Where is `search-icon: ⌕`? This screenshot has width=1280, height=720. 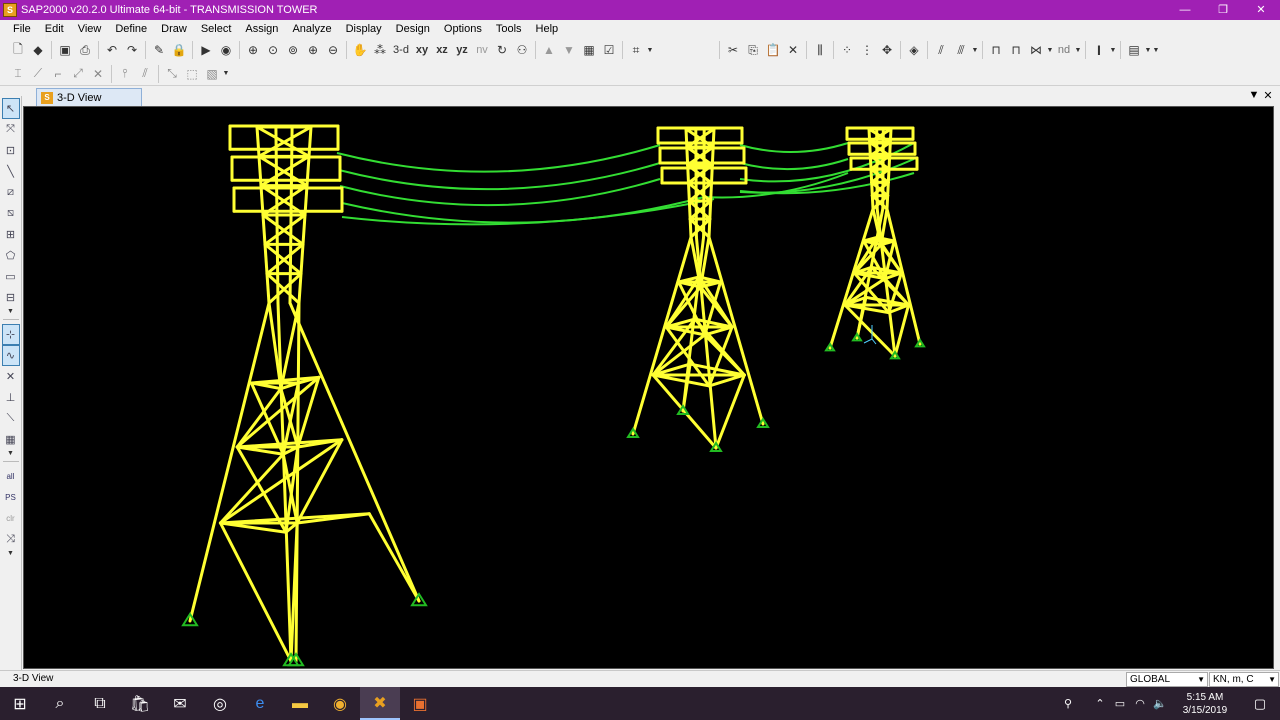 search-icon: ⌕ is located at coordinates (60, 703).